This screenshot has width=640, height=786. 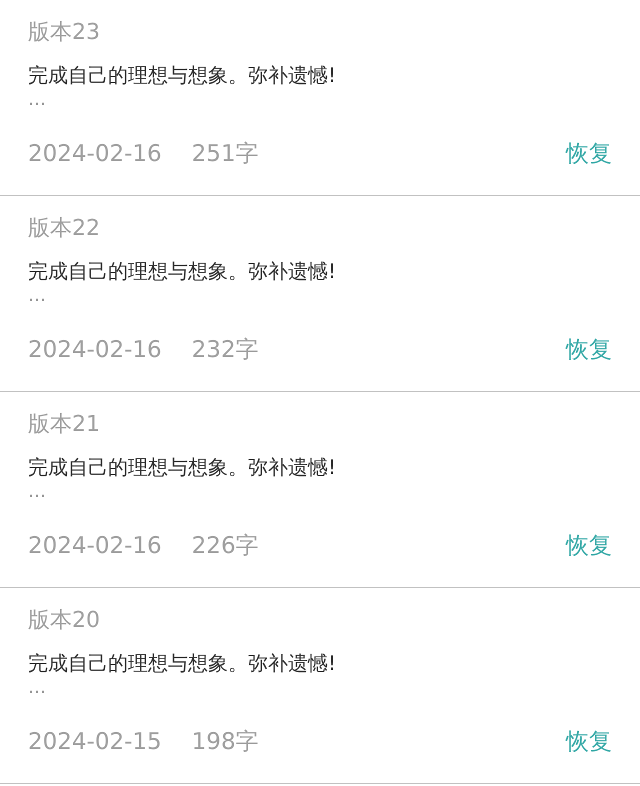 I want to click on word-count: 232字, so click(x=225, y=350).